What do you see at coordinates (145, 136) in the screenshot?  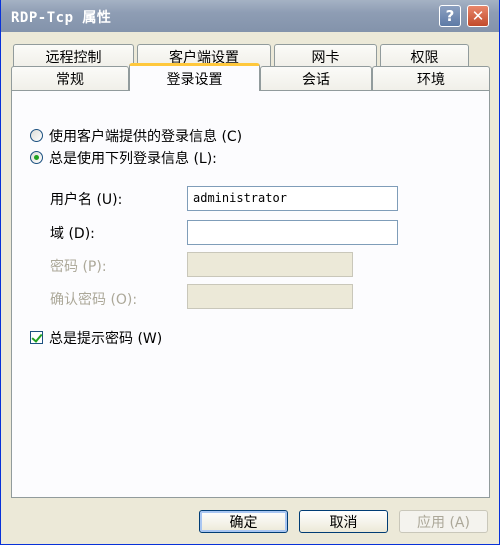 I see `radio-client-logon-label: 使用客户端提供的登录信息 (C)` at bounding box center [145, 136].